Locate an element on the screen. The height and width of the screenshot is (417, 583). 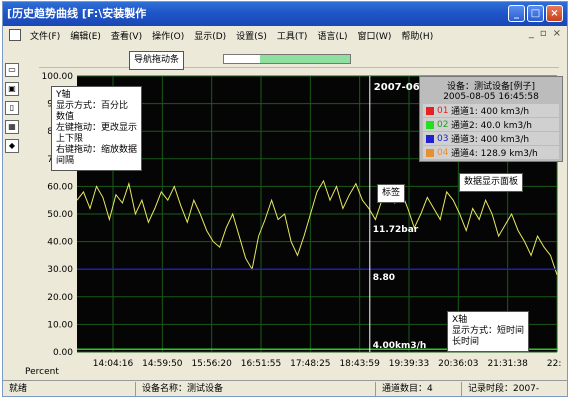
menu-view: 查看(V) is located at coordinates (126, 35).